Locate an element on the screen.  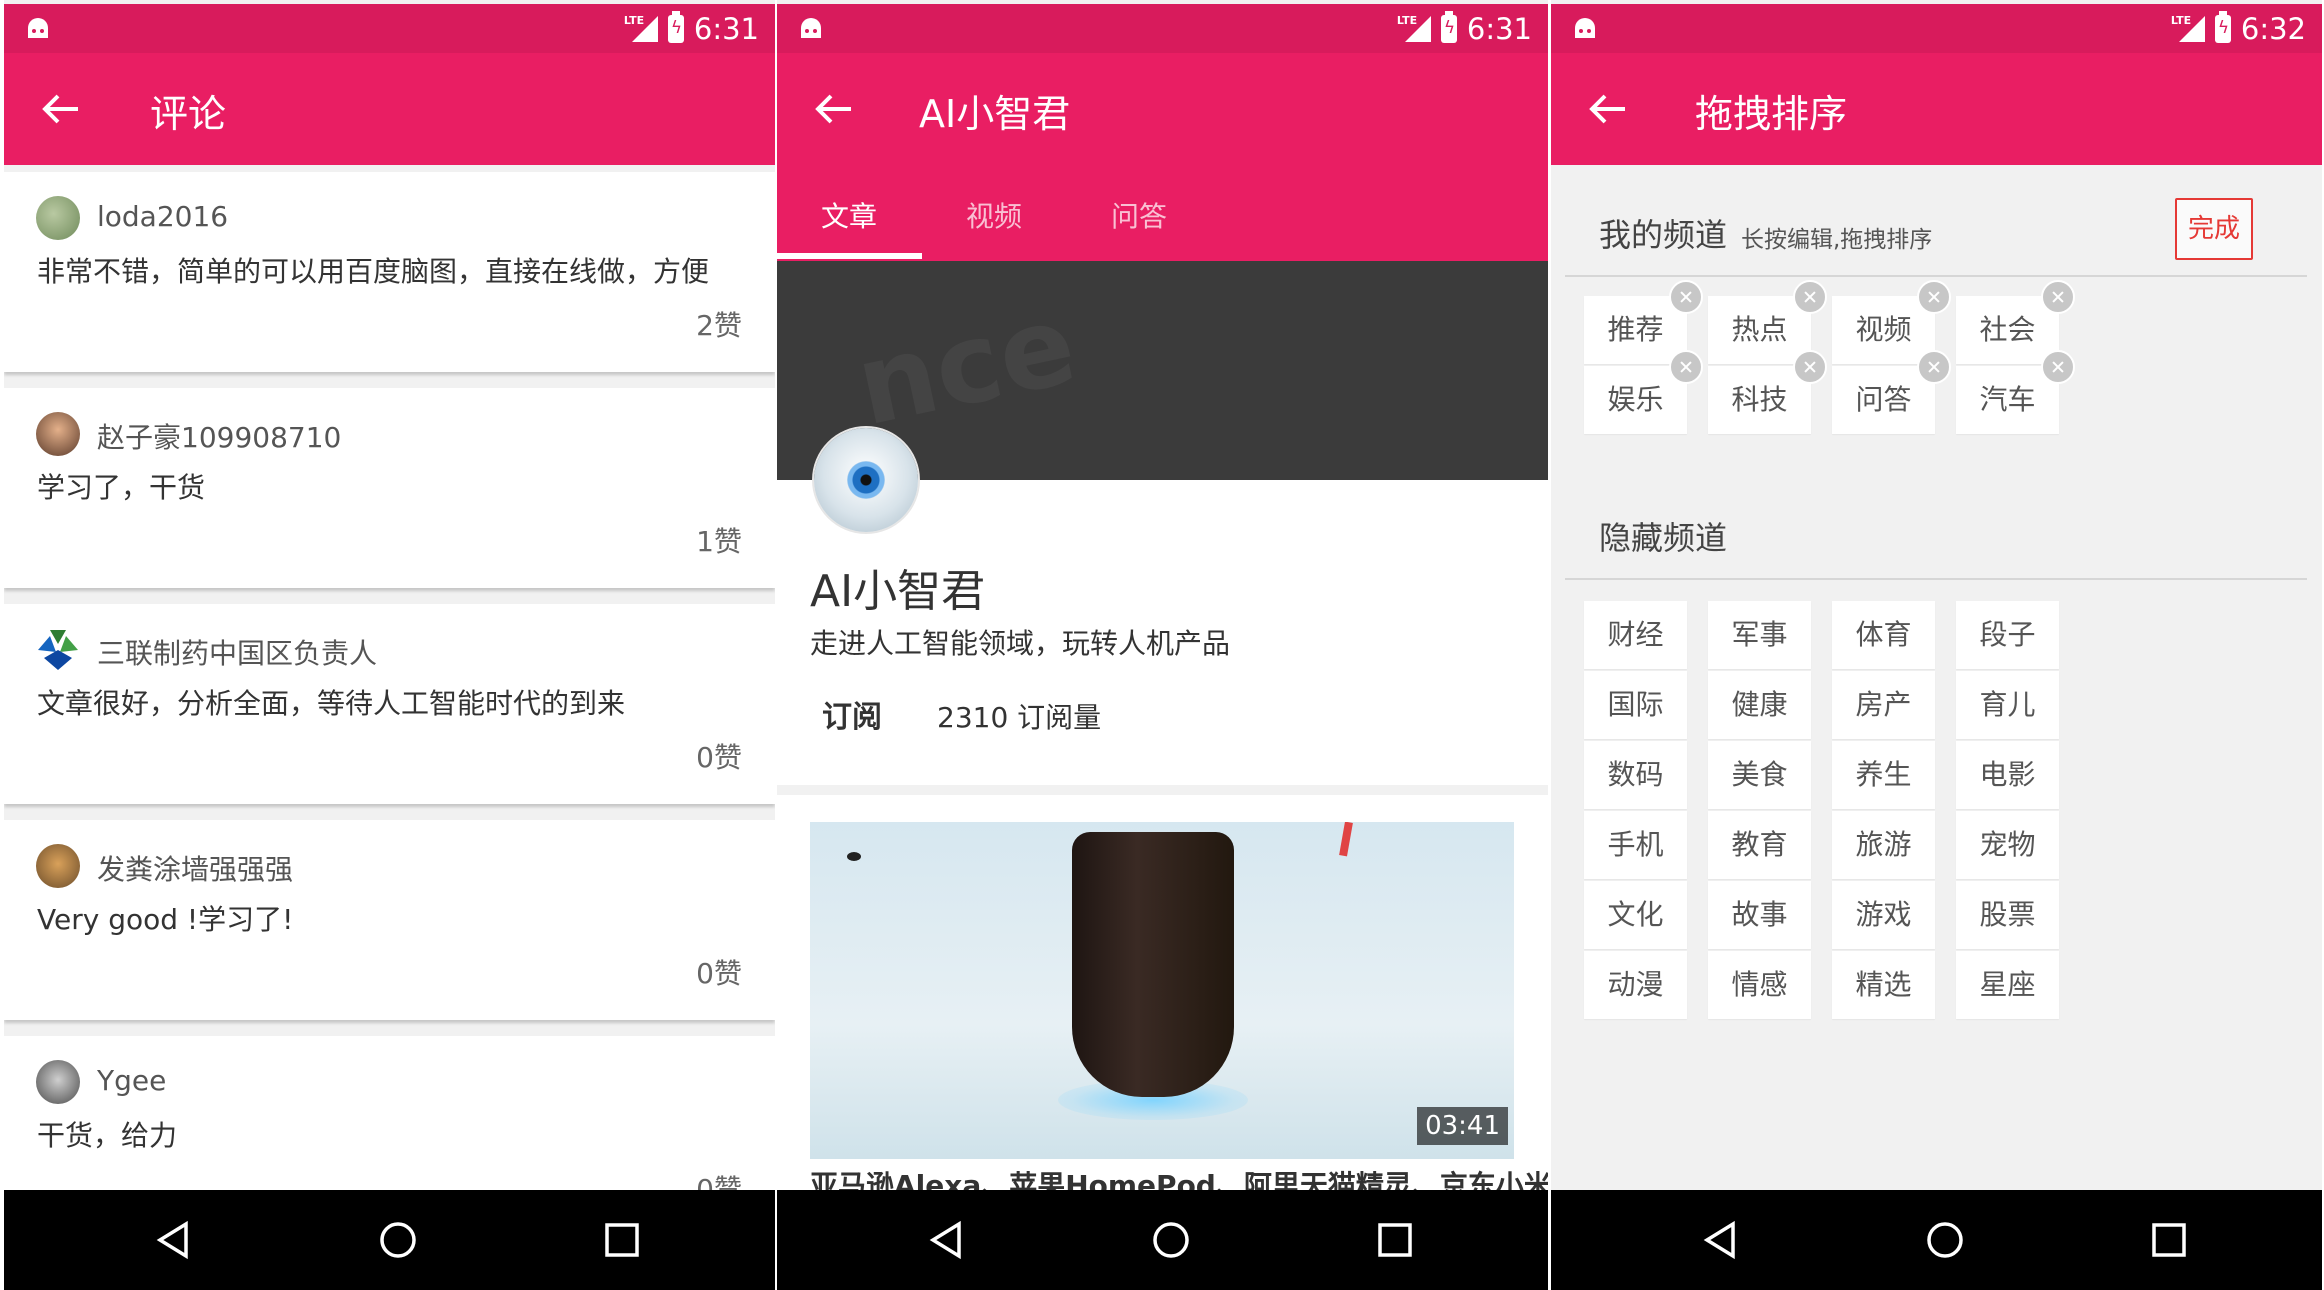
channel-label: 段子 is located at coordinates (2007, 634).